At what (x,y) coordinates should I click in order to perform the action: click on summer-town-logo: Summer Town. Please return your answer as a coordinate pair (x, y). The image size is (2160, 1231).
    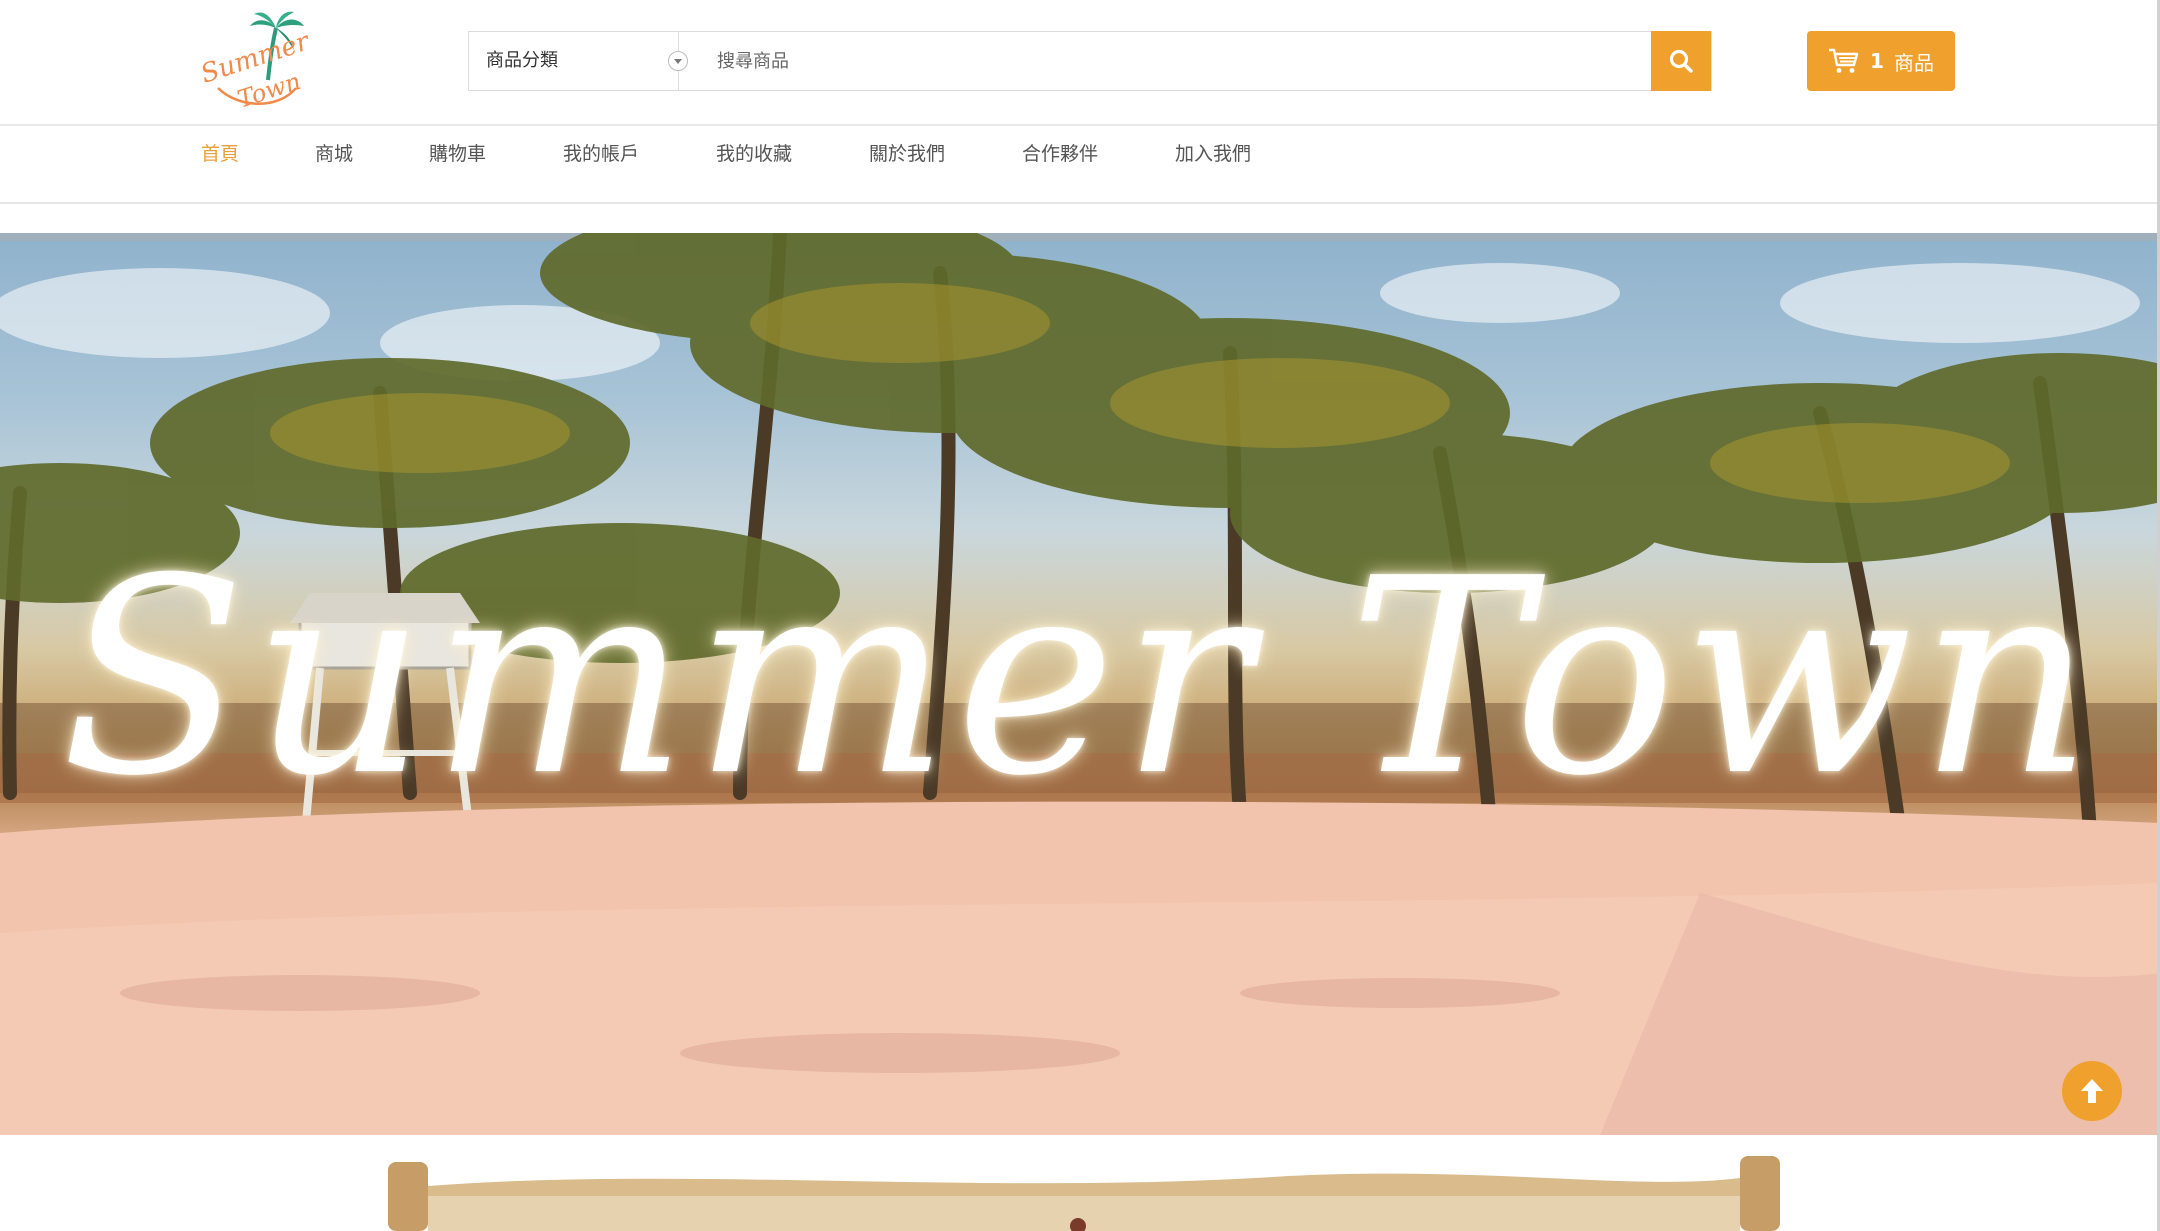
    Looking at the image, I should click on (254, 65).